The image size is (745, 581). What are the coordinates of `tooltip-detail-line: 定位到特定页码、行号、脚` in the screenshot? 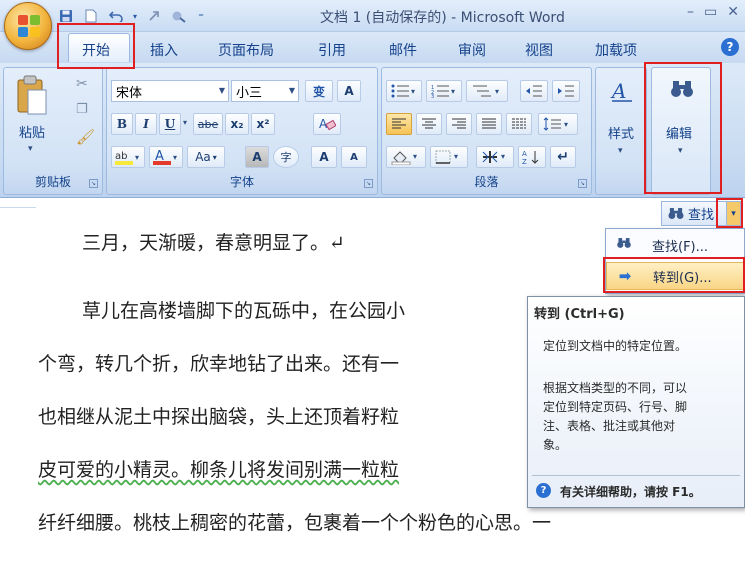 It's located at (615, 407).